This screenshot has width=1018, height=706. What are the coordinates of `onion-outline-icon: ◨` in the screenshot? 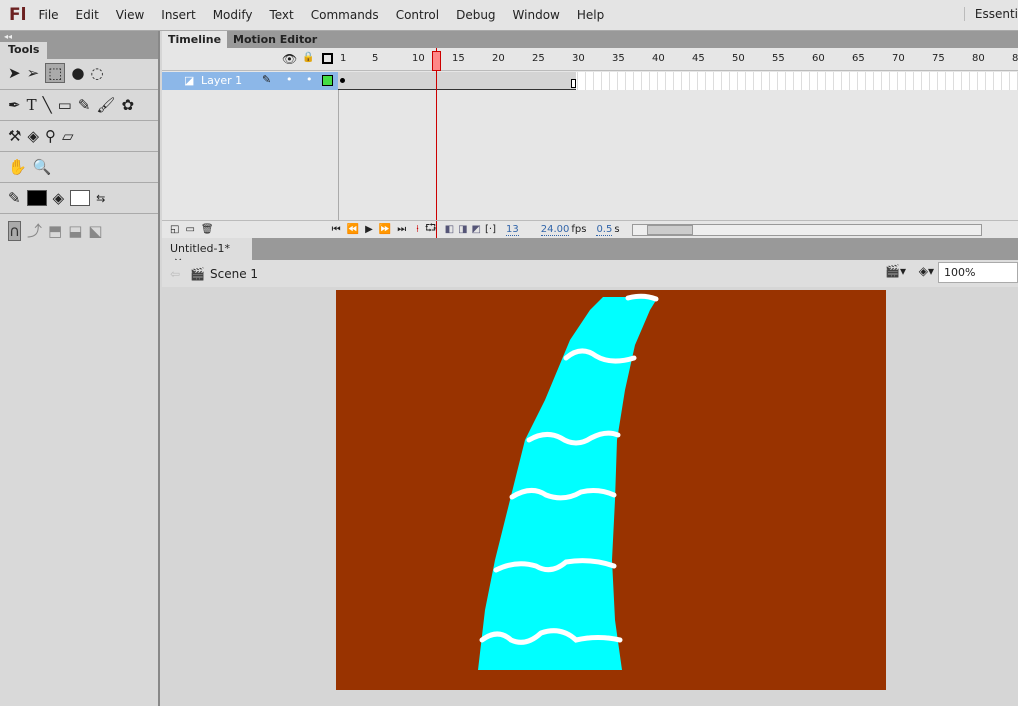 It's located at (462, 229).